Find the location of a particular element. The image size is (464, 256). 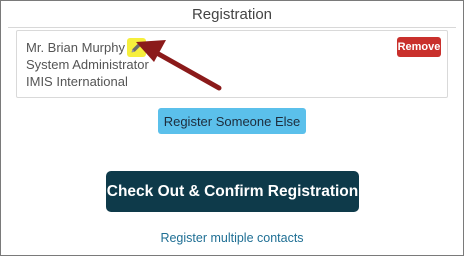

registrant-name-row: Mr. Brian Murphy is located at coordinates (86, 47).